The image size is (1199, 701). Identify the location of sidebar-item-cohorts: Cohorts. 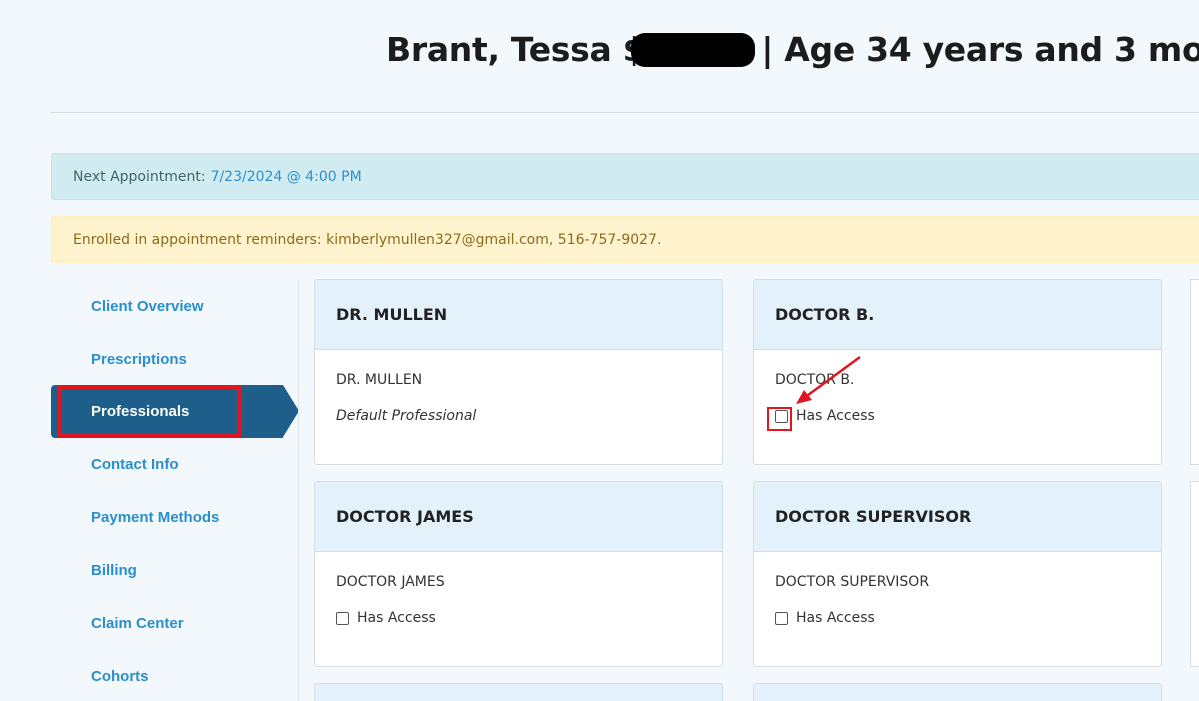
(166, 675).